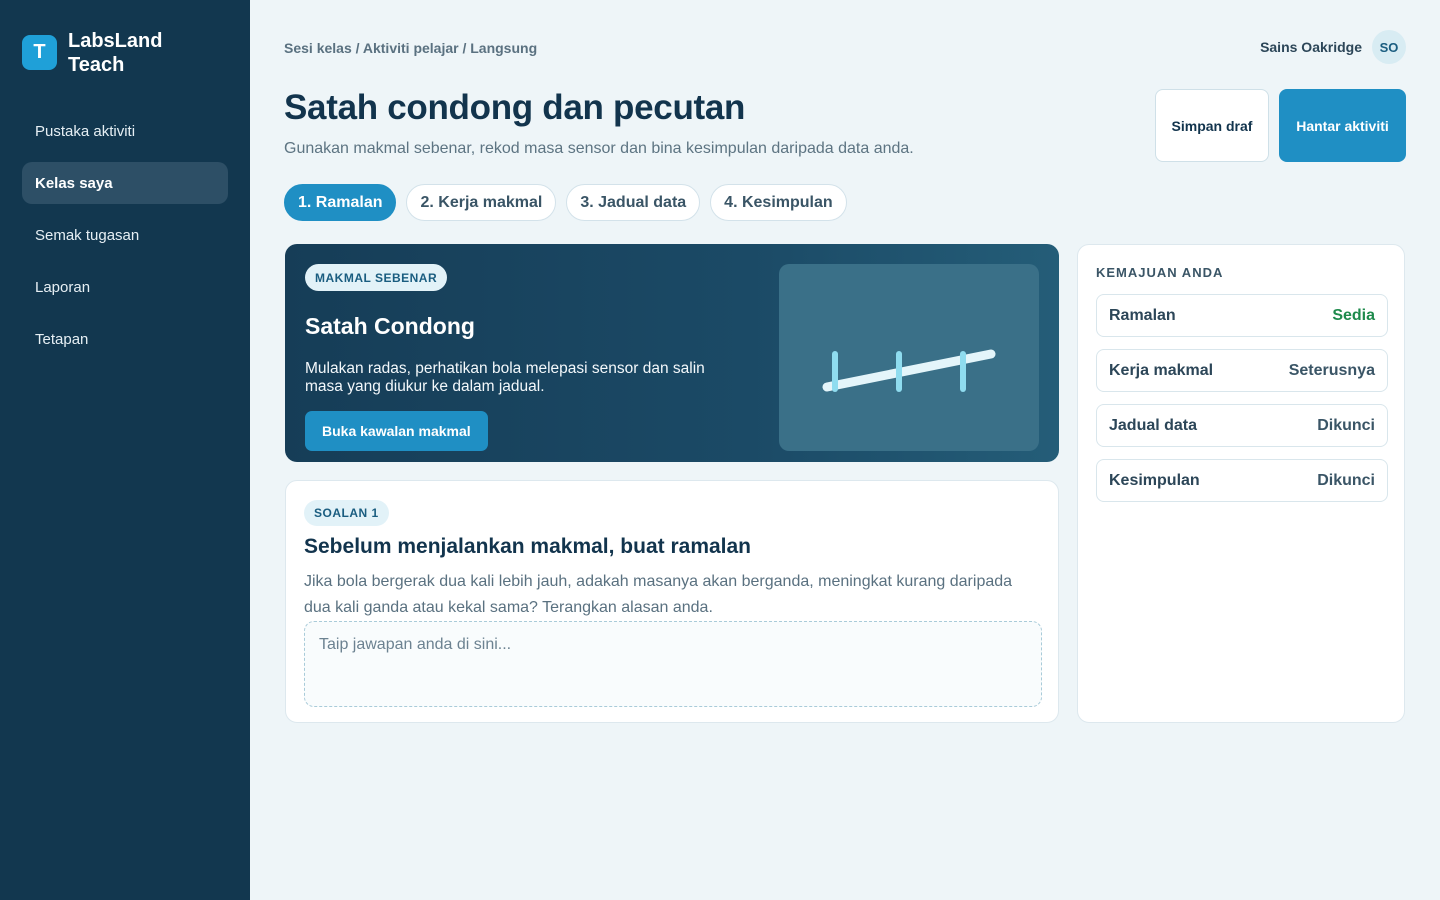 The width and height of the screenshot is (1440, 900). Describe the element at coordinates (1160, 272) in the screenshot. I see `progress-title: KEMAJUAN ANDA` at that location.